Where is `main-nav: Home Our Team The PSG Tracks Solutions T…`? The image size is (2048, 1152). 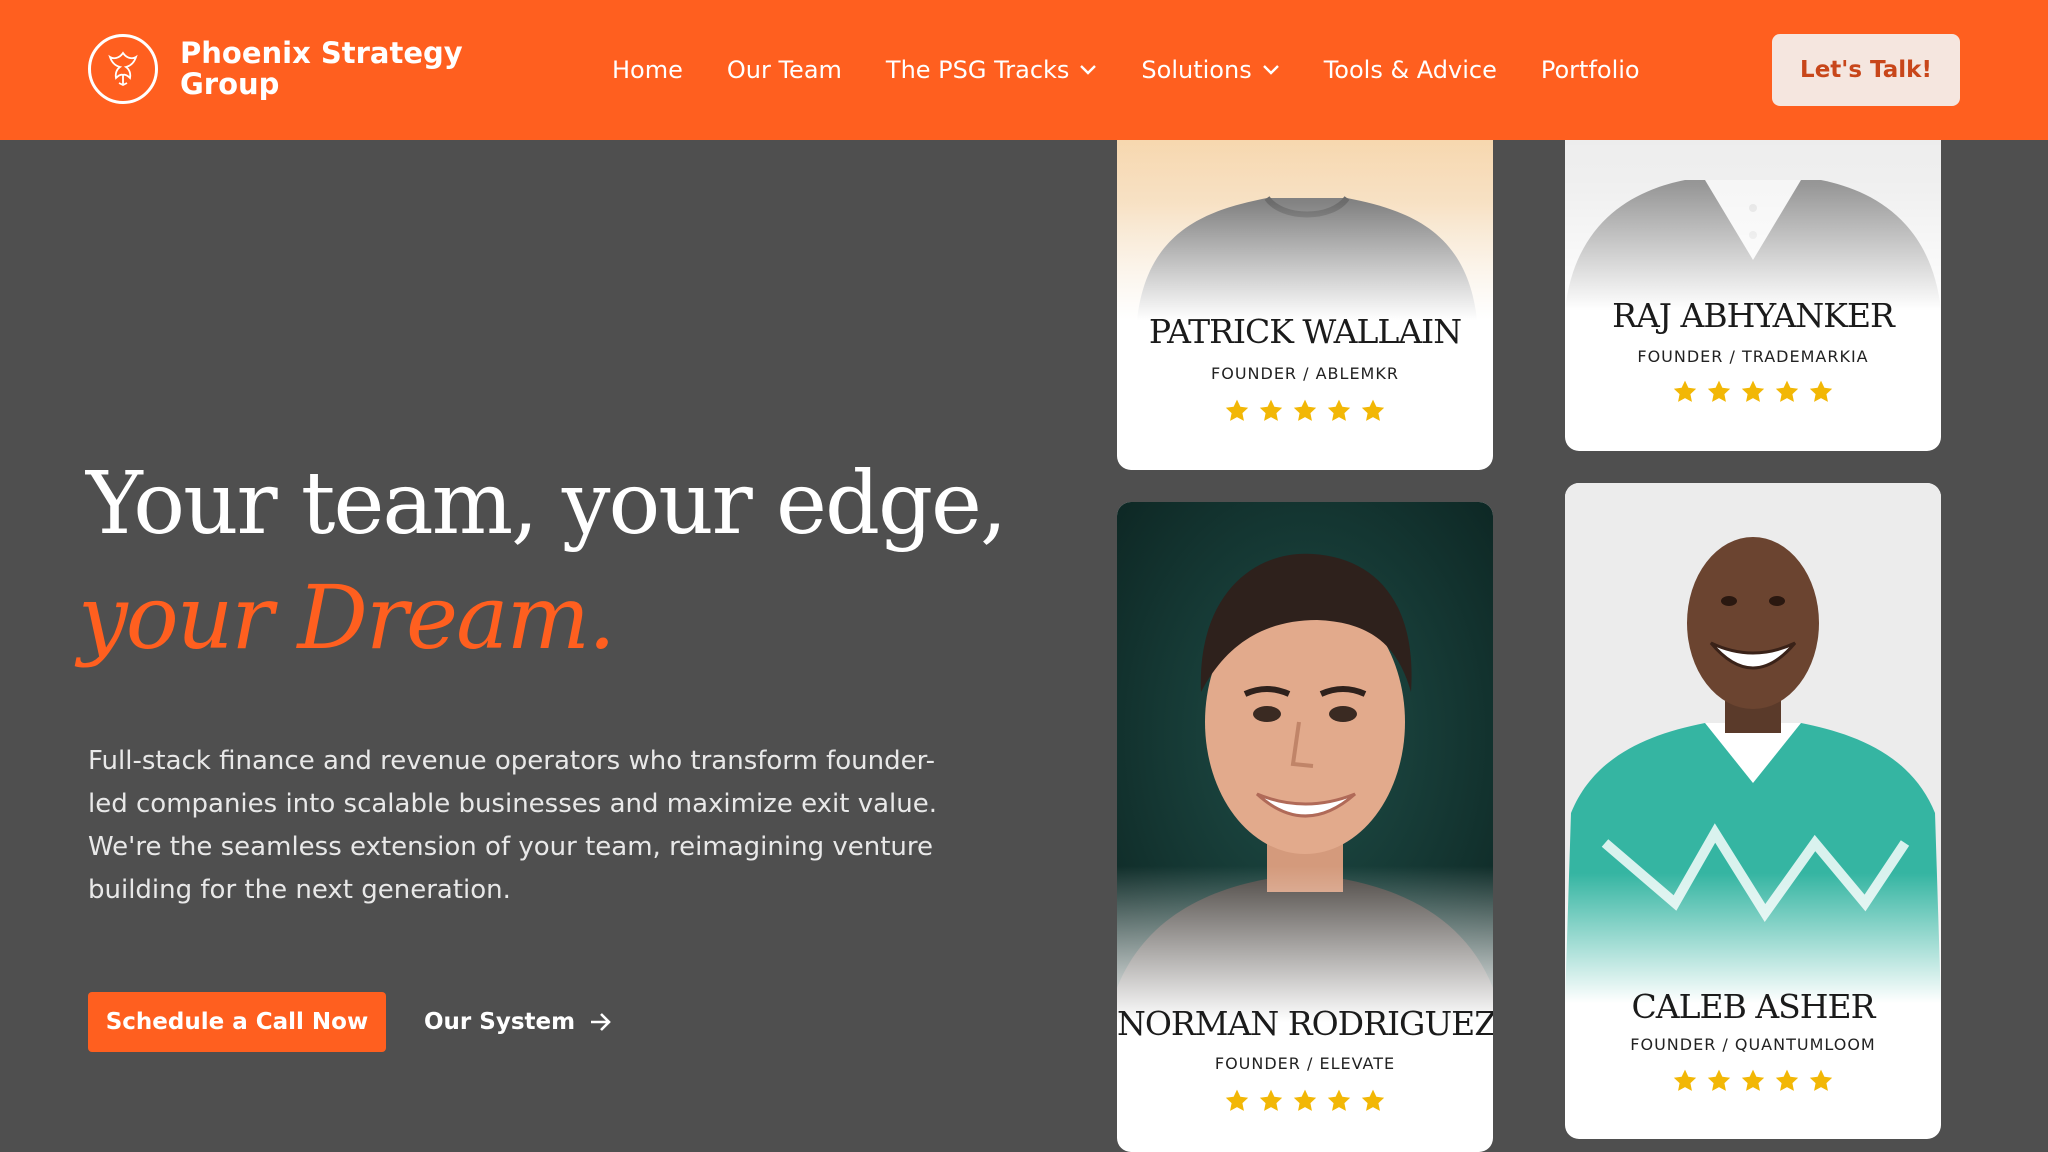 main-nav: Home Our Team The PSG Tracks Solutions T… is located at coordinates (1148, 70).